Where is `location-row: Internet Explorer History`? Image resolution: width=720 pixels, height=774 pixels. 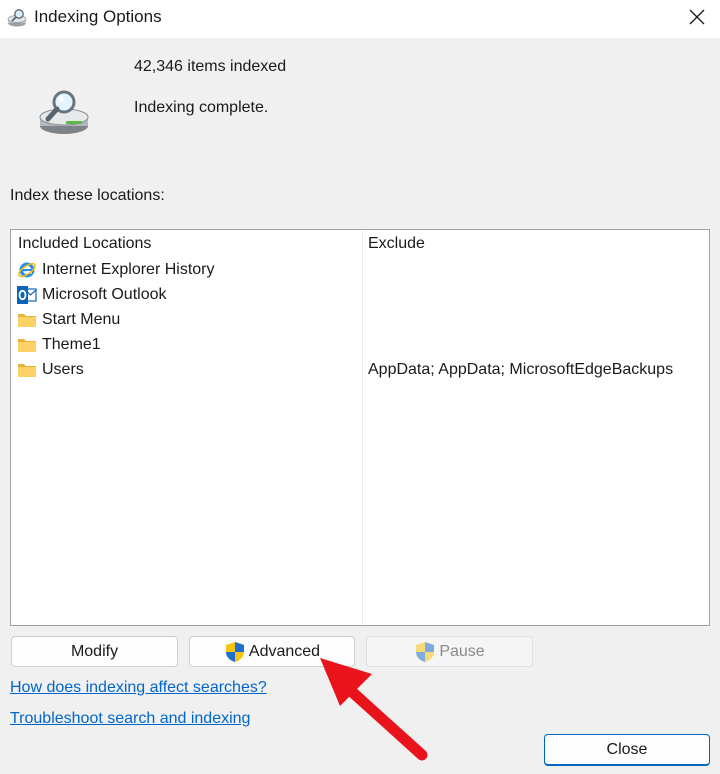
location-row: Internet Explorer History is located at coordinates (360, 270).